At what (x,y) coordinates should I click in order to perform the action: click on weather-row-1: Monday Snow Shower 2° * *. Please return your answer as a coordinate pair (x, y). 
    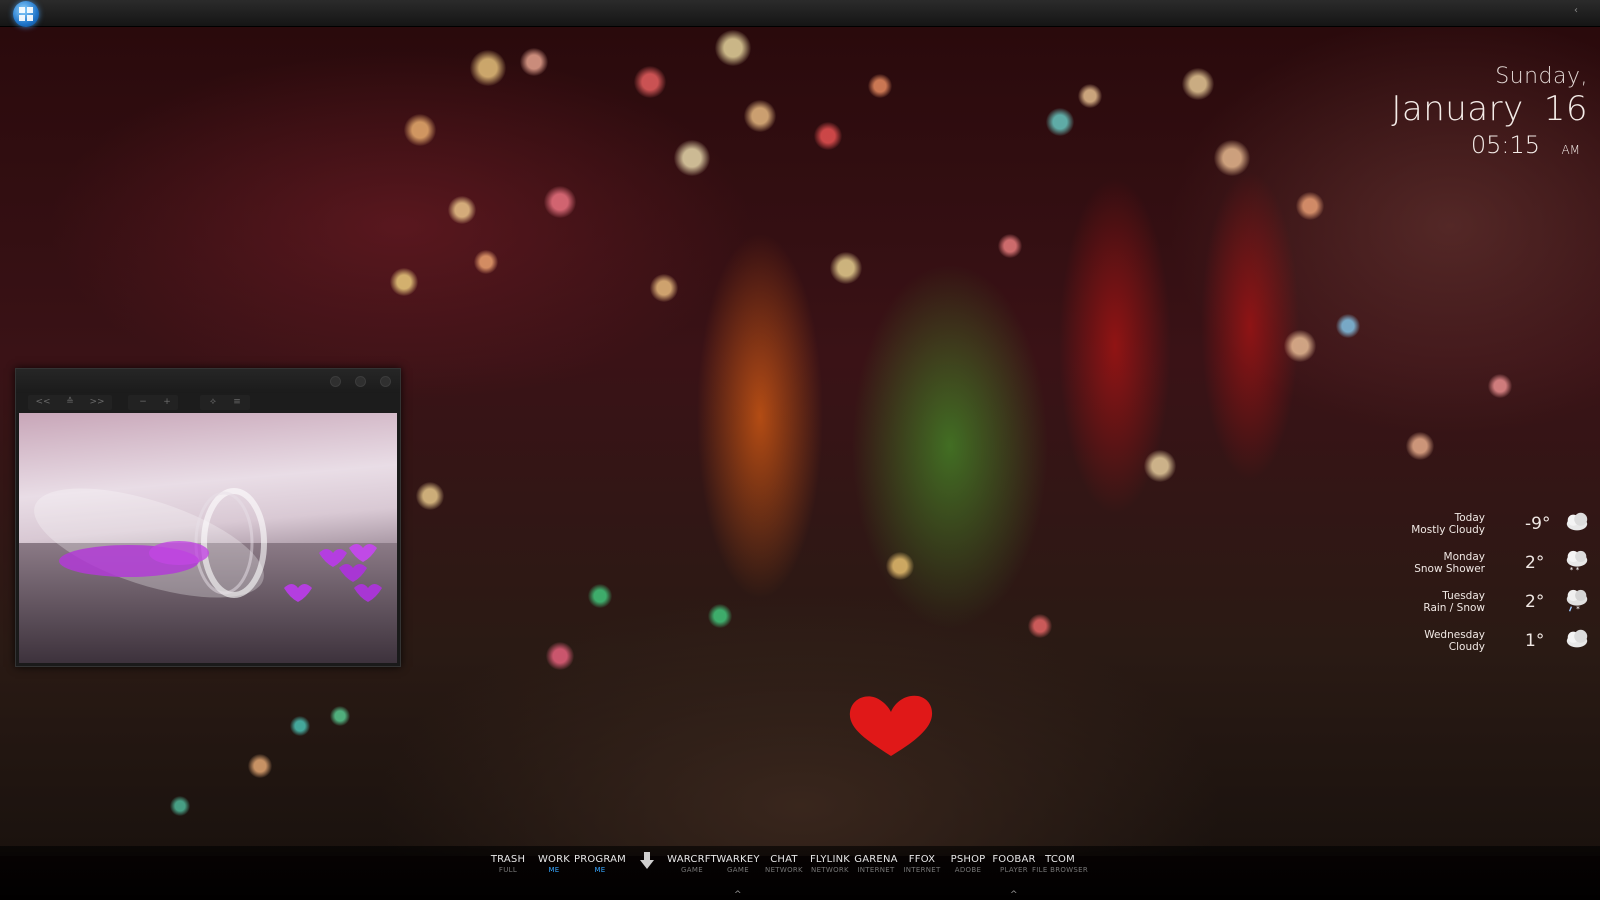
    Looking at the image, I should click on (1500, 568).